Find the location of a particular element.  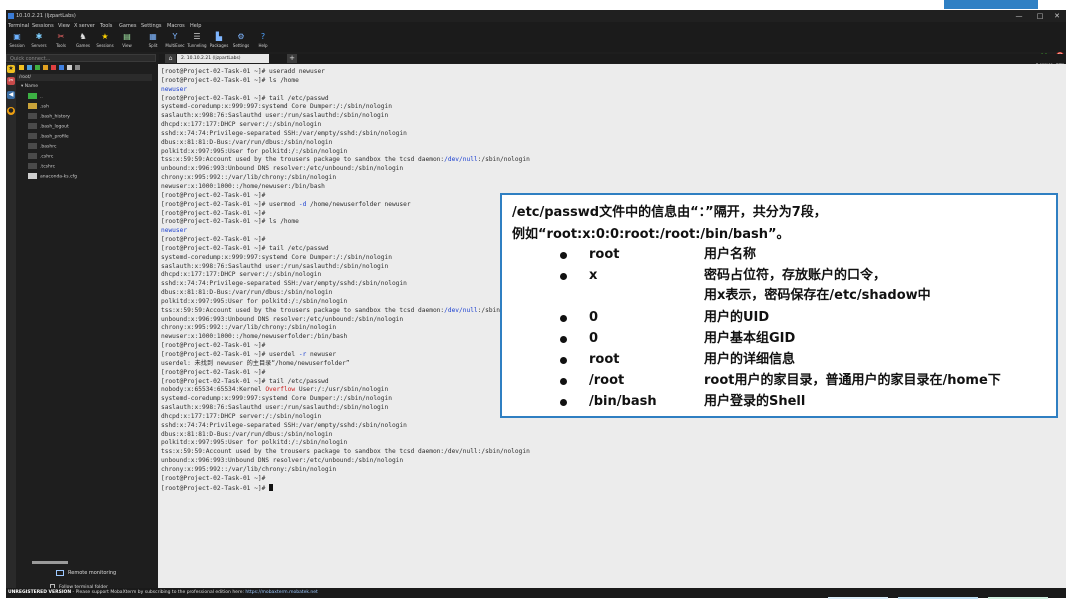

refresh-icon is located at coordinates (45, 67).